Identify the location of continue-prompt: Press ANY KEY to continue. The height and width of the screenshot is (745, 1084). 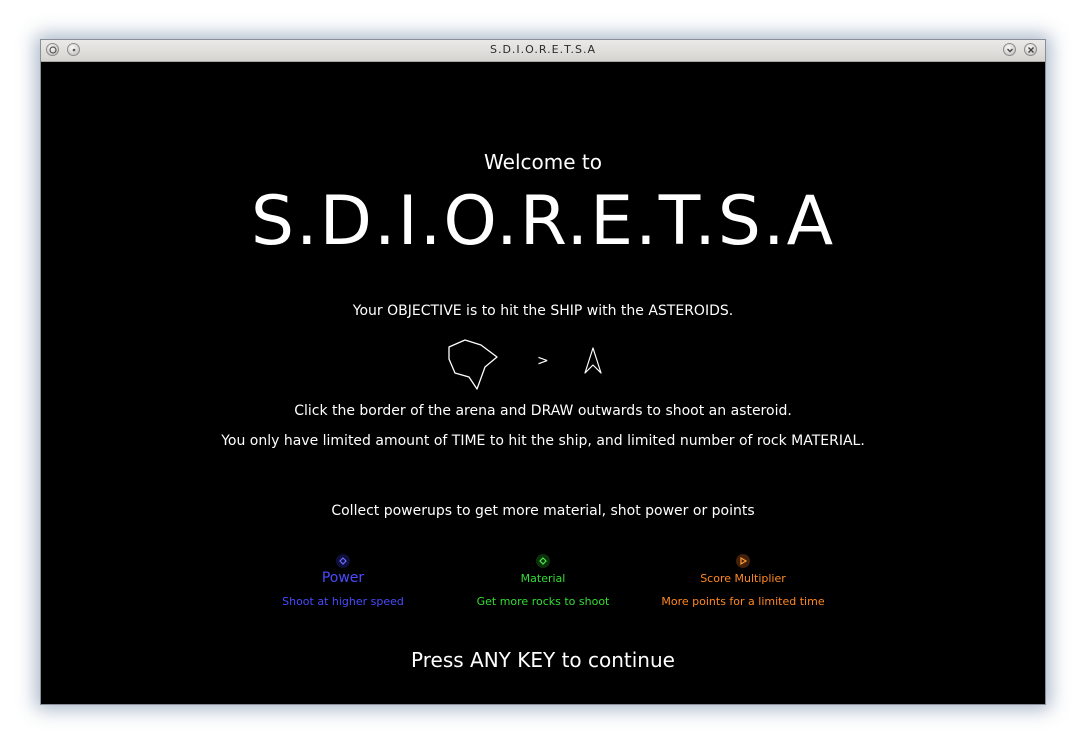
(543, 660).